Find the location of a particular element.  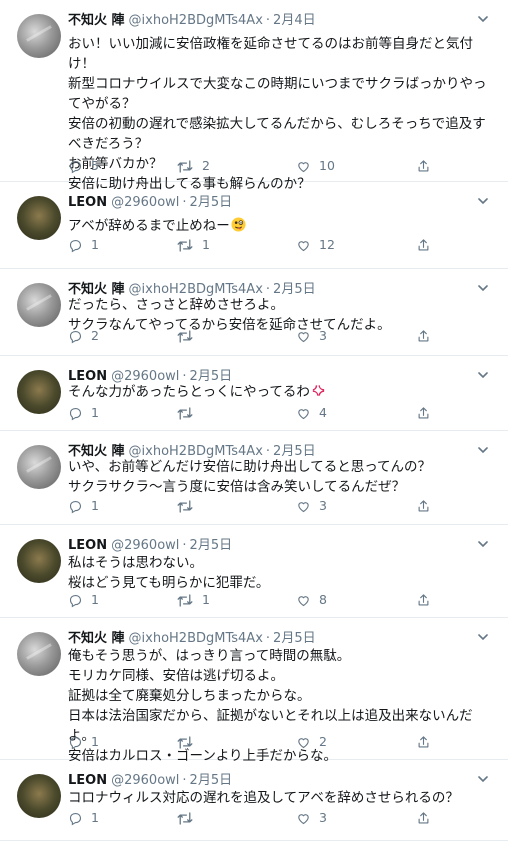

tweet: LEON @2960owl · 2月5日 そんな力があったらとっくにやってるわ 1 4 is located at coordinates (254, 393).